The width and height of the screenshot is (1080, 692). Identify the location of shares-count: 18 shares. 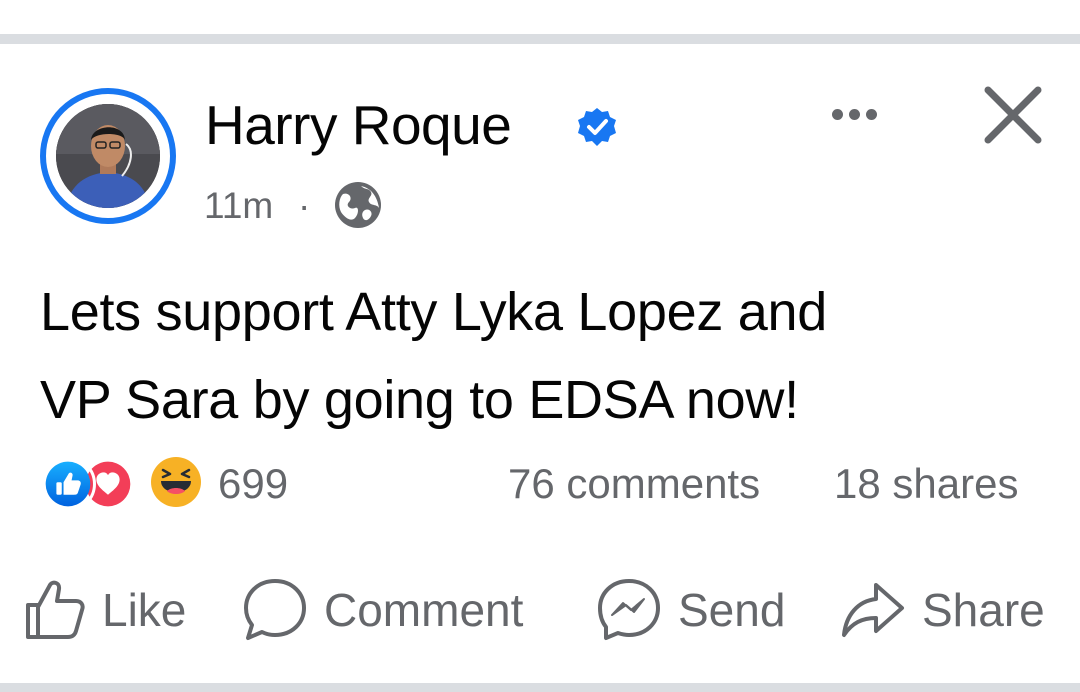
(926, 484).